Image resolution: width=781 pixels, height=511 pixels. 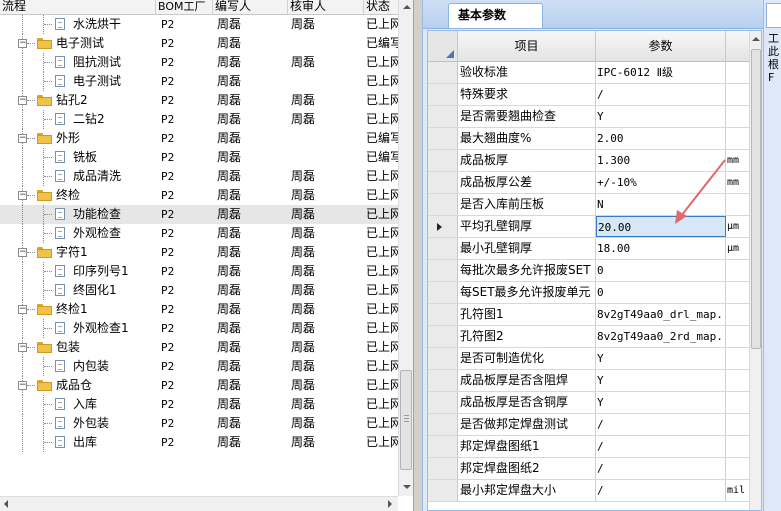 I want to click on tree-row: 外包装 P2 周磊 周磊 已上网, so click(x=199, y=423).